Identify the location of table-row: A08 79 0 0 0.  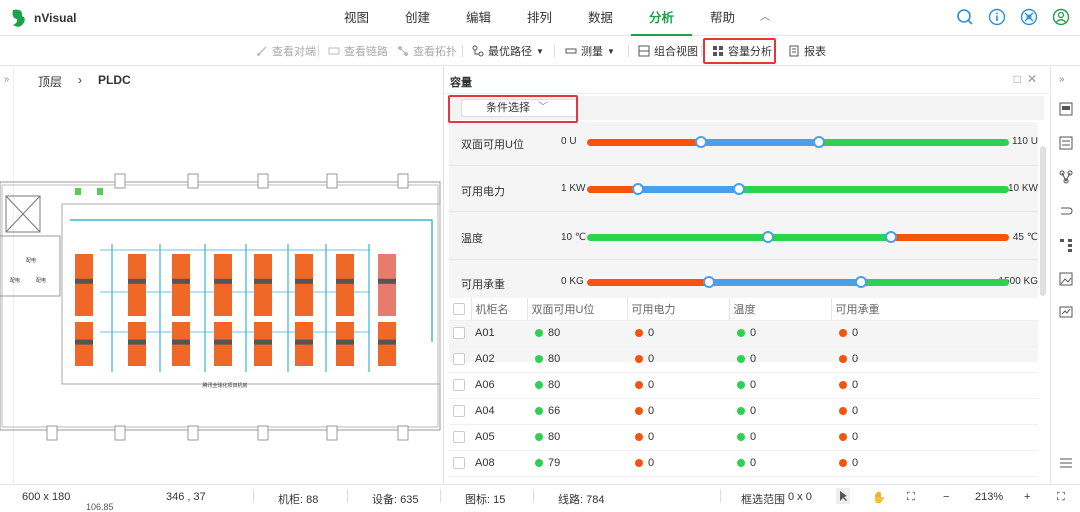
(743, 463).